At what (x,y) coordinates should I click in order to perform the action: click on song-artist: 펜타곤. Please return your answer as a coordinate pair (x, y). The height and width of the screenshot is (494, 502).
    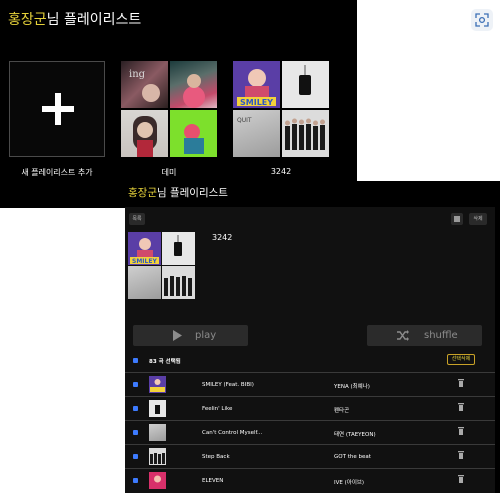
    Looking at the image, I should click on (342, 411).